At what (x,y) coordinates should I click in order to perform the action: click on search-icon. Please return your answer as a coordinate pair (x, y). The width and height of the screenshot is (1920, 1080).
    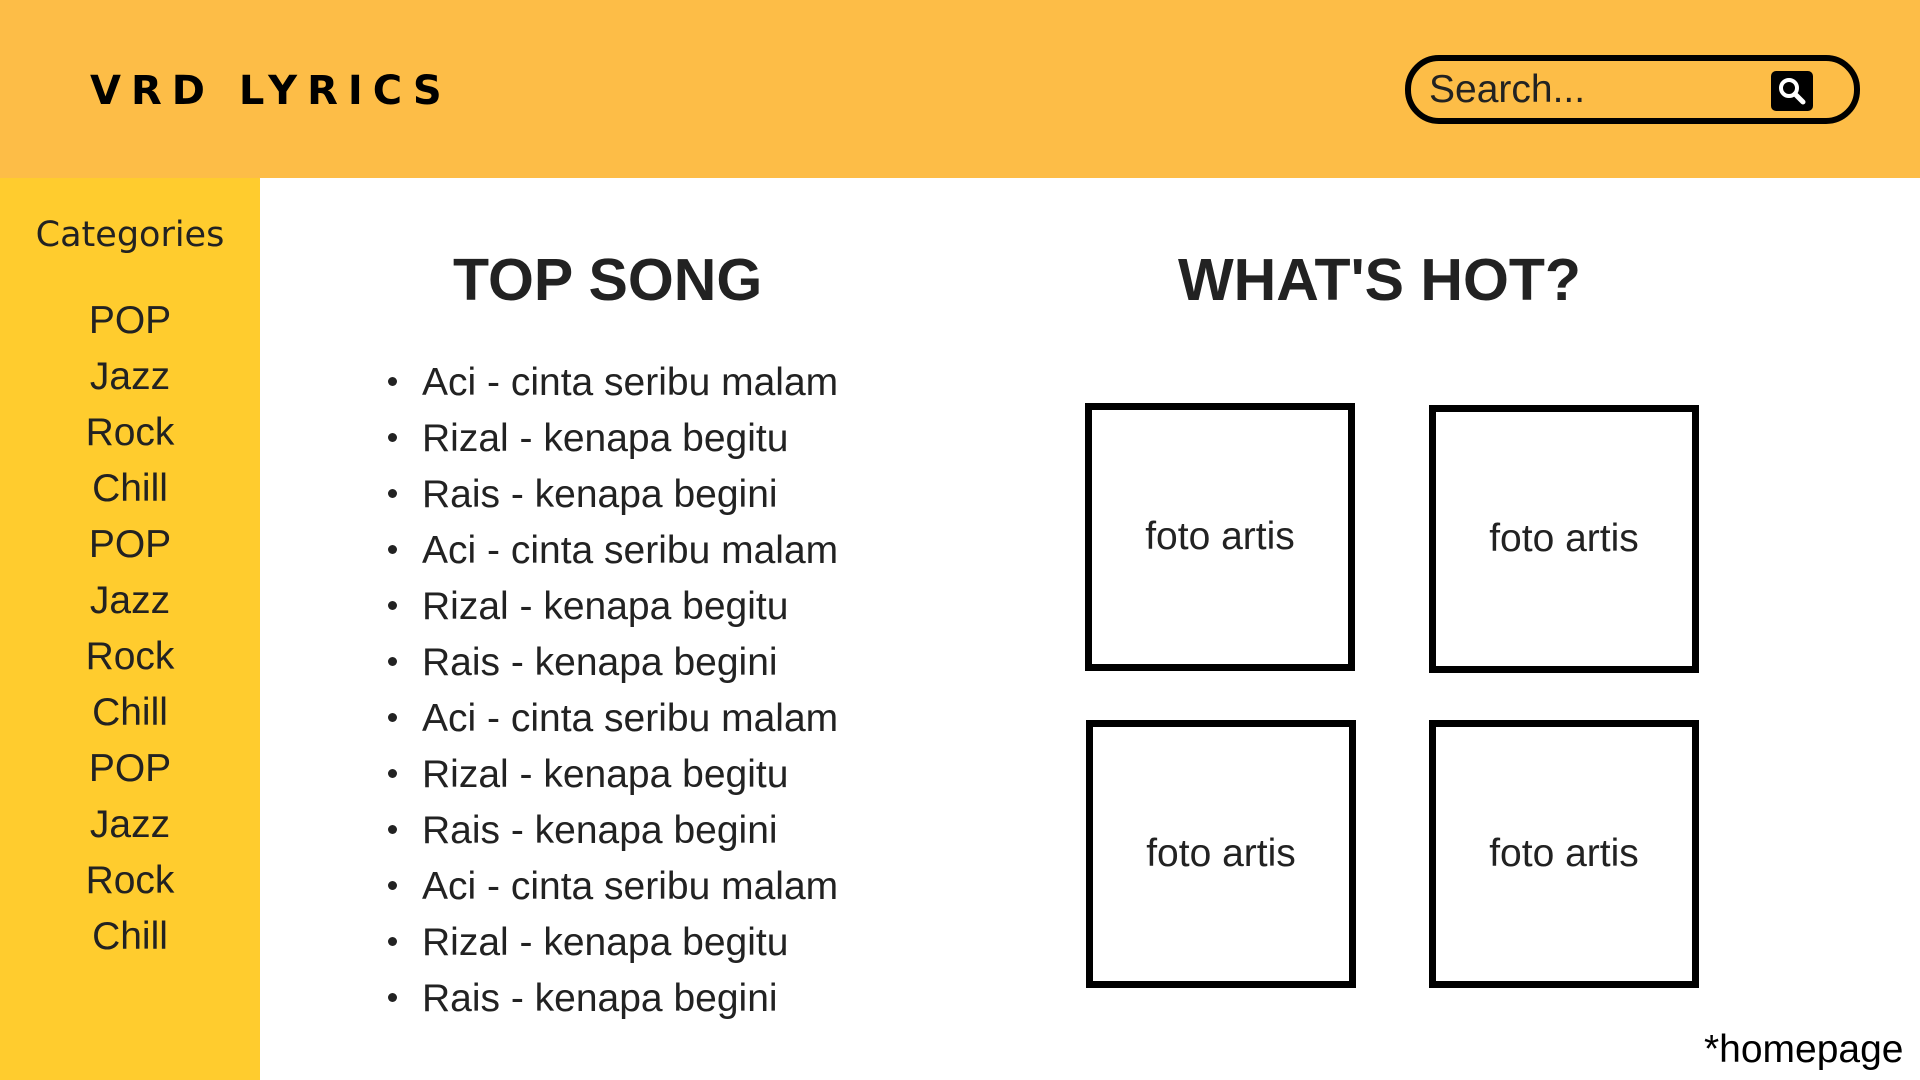
    Looking at the image, I should click on (1792, 91).